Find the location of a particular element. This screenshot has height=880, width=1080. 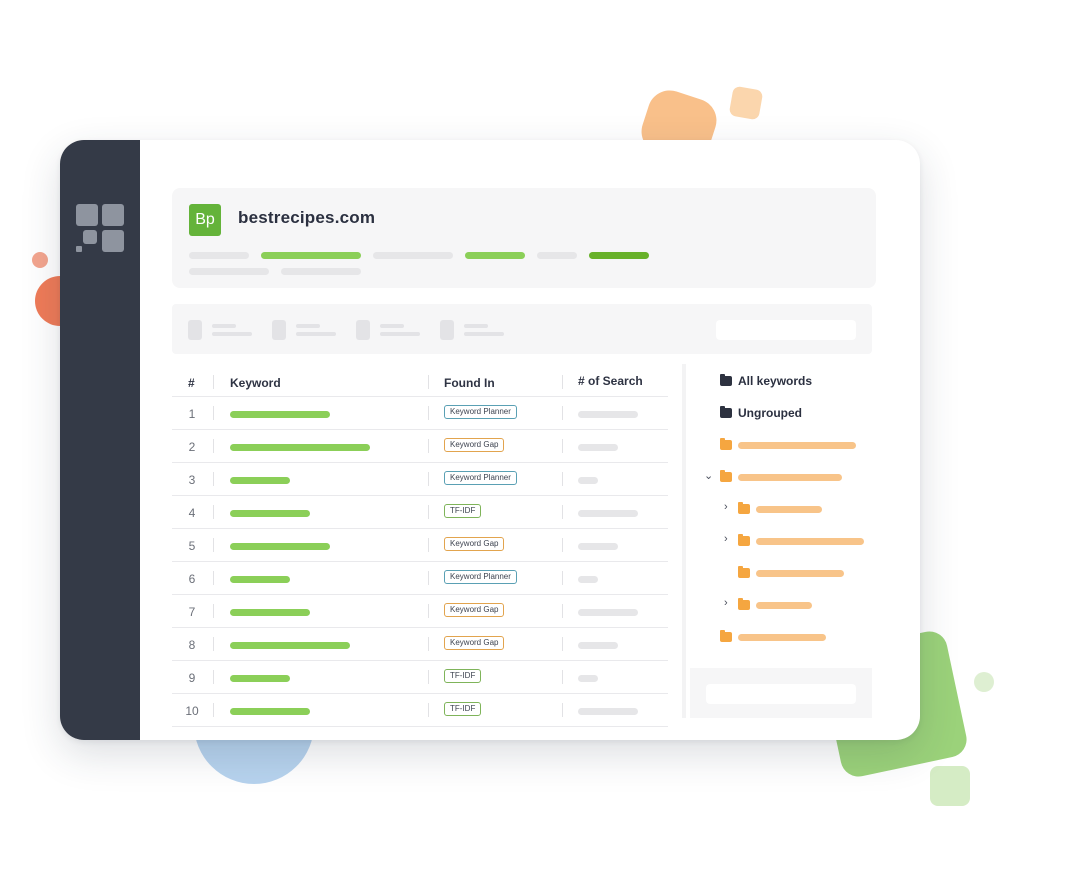

row-number: 5 is located at coordinates (192, 546).